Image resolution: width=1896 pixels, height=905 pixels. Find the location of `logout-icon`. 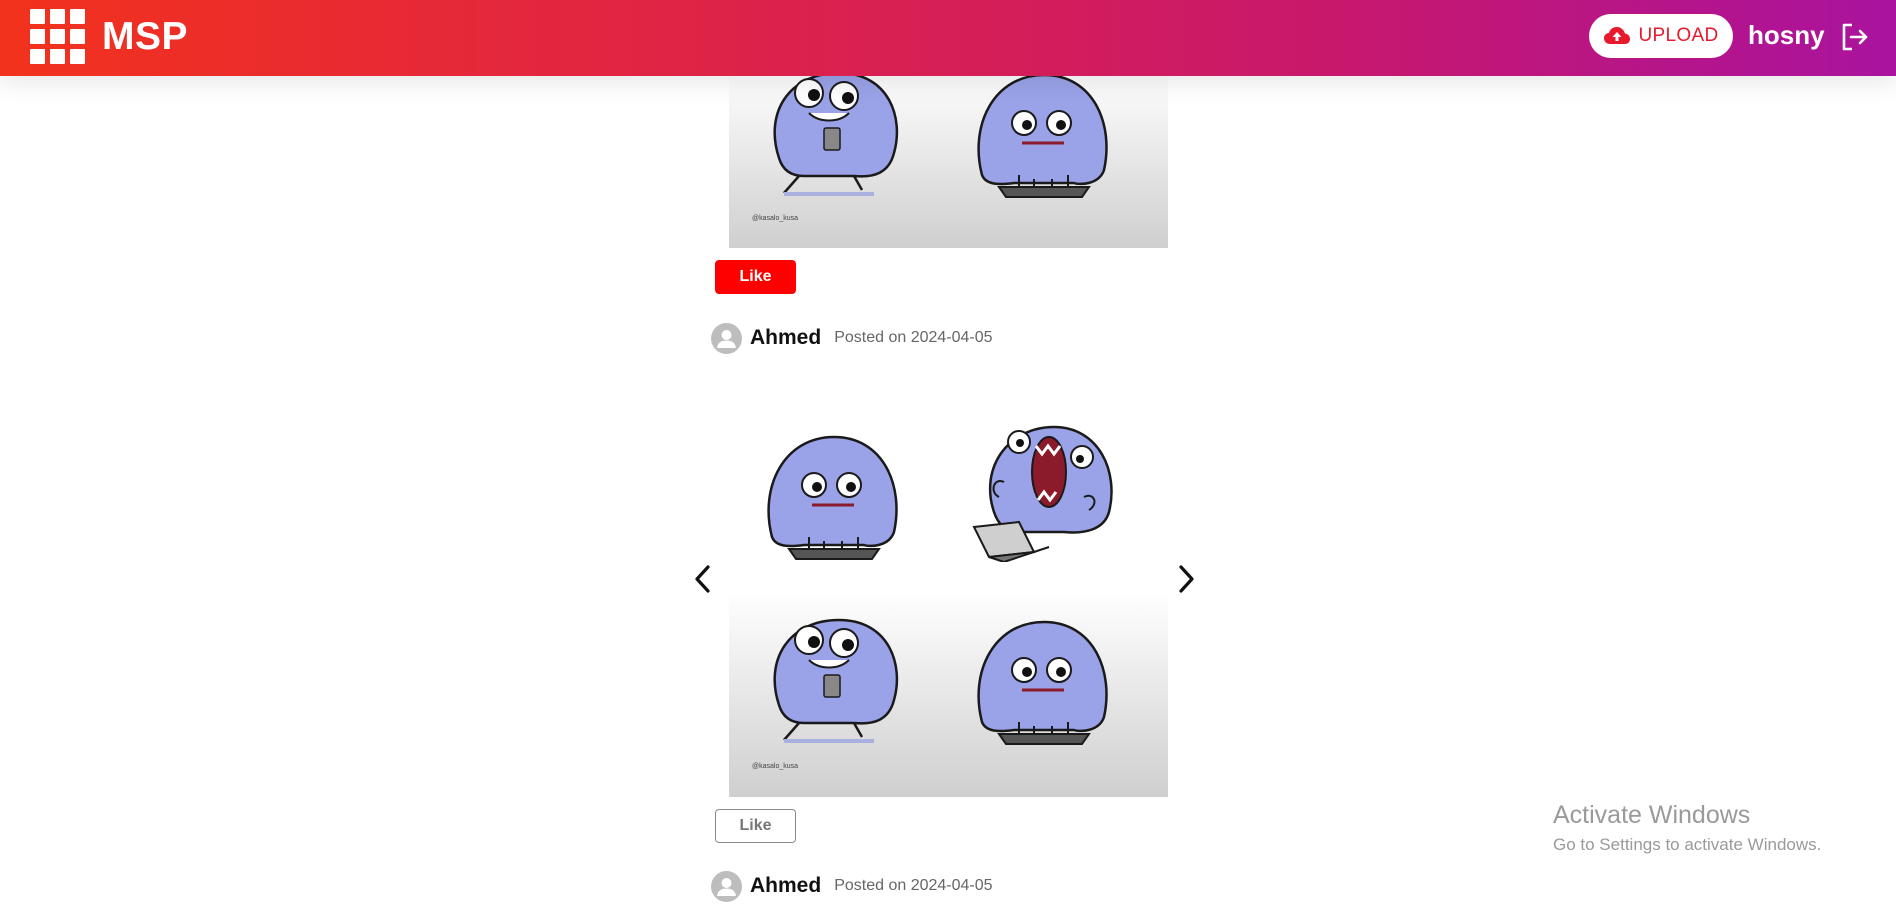

logout-icon is located at coordinates (1855, 37).